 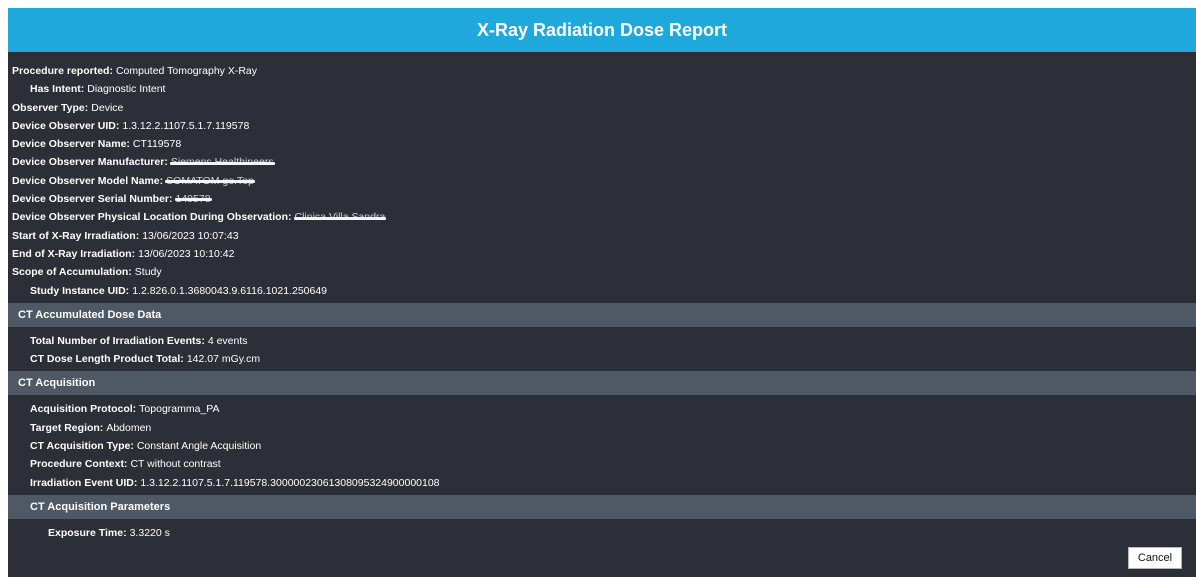 I want to click on target-region-row: Target Region: Abdomen, so click(x=602, y=428).